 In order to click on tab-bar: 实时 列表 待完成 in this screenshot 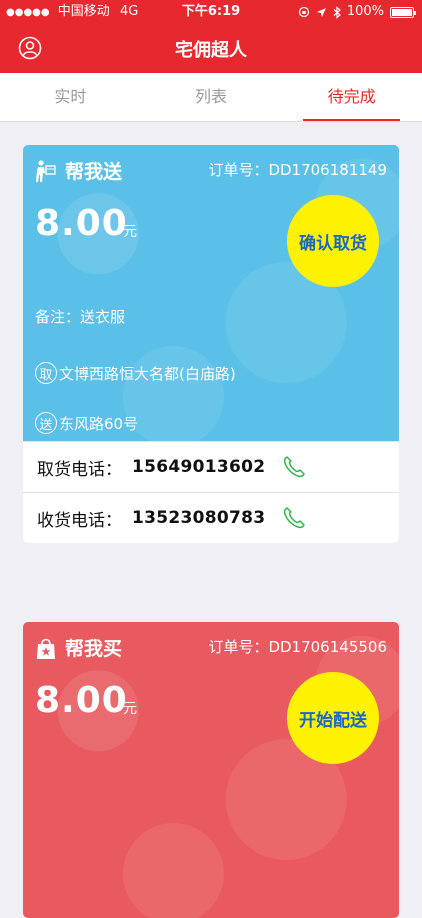, I will do `click(211, 97)`.